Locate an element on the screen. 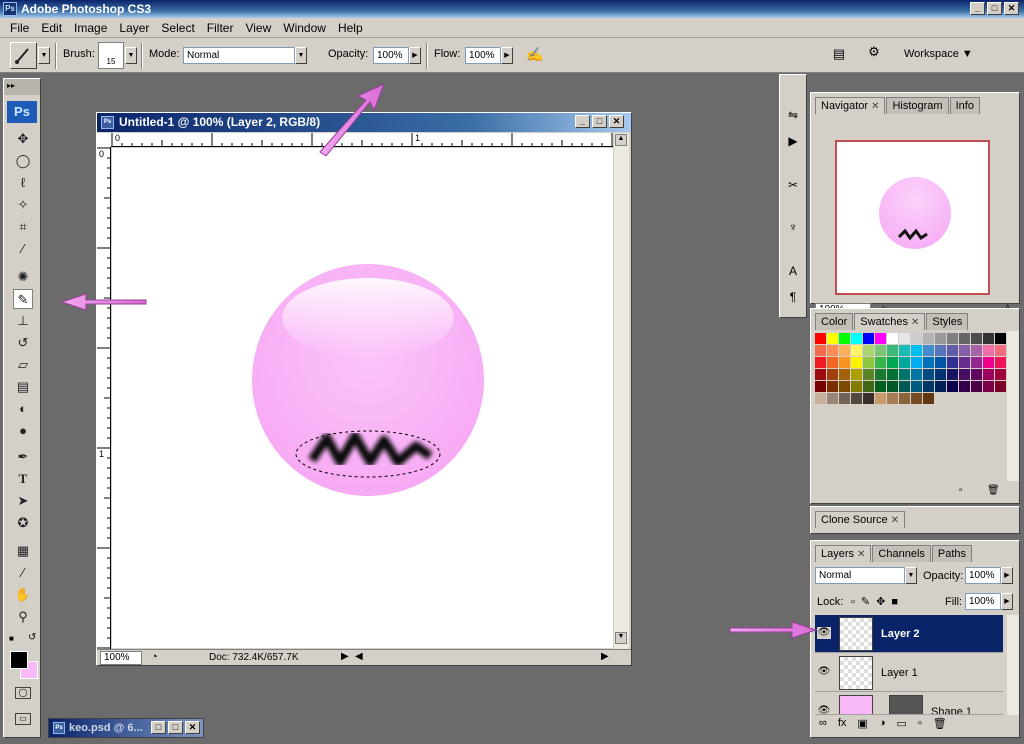  status-menu-arrow: ▶ is located at coordinates (345, 656).